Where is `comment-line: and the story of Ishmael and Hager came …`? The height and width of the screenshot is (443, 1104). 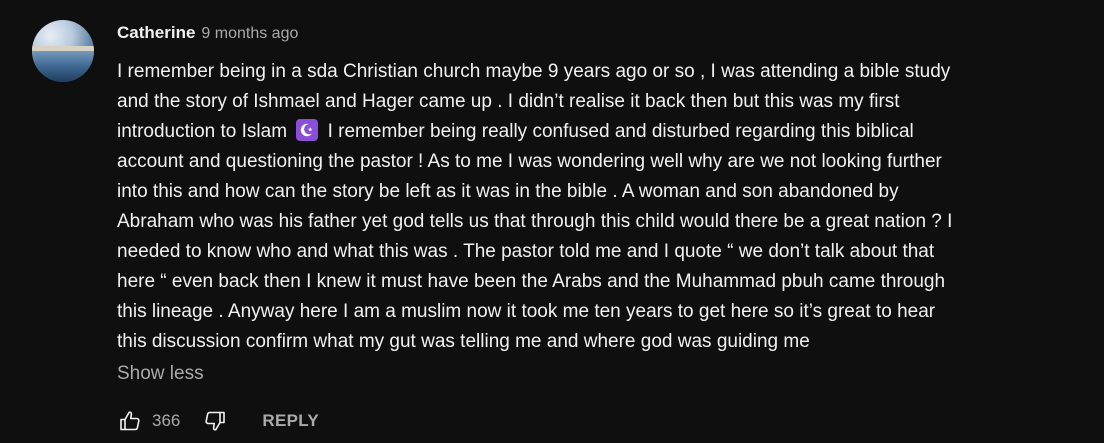
comment-line: and the story of Ishmael and Hager came … is located at coordinates (508, 101).